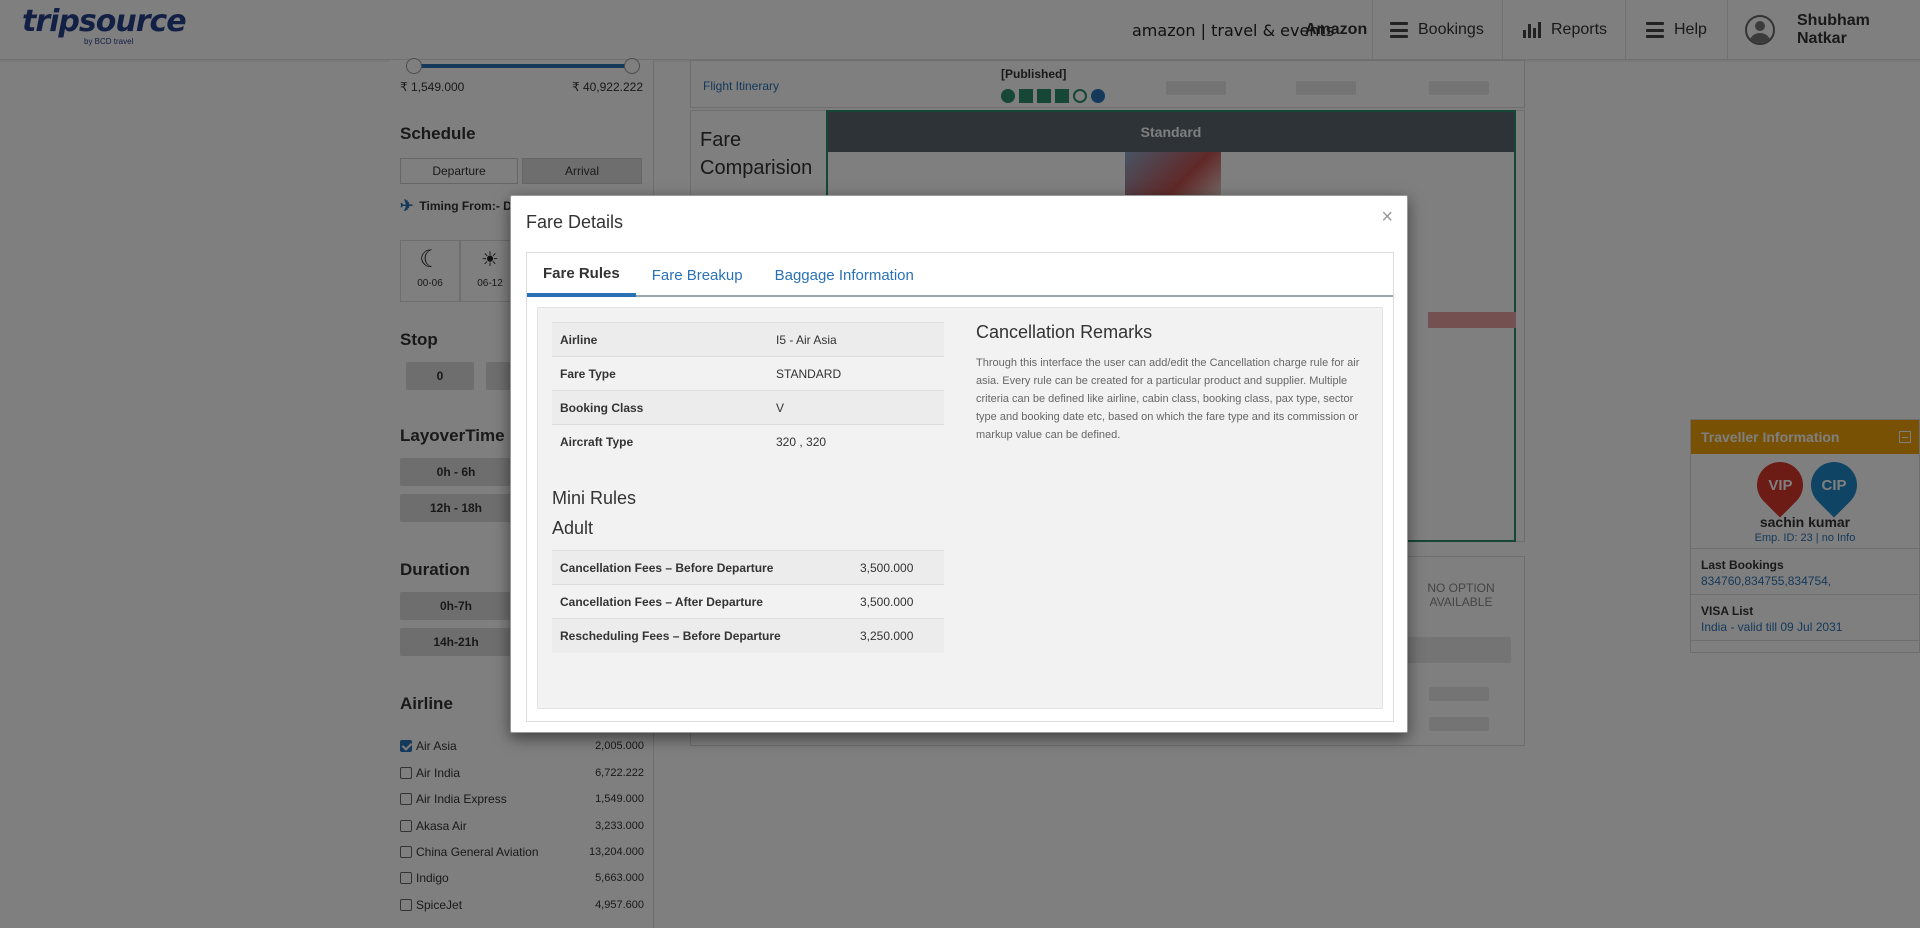  Describe the element at coordinates (697, 275) in the screenshot. I see `tab-fare-breakup: Fare Breakup` at that location.